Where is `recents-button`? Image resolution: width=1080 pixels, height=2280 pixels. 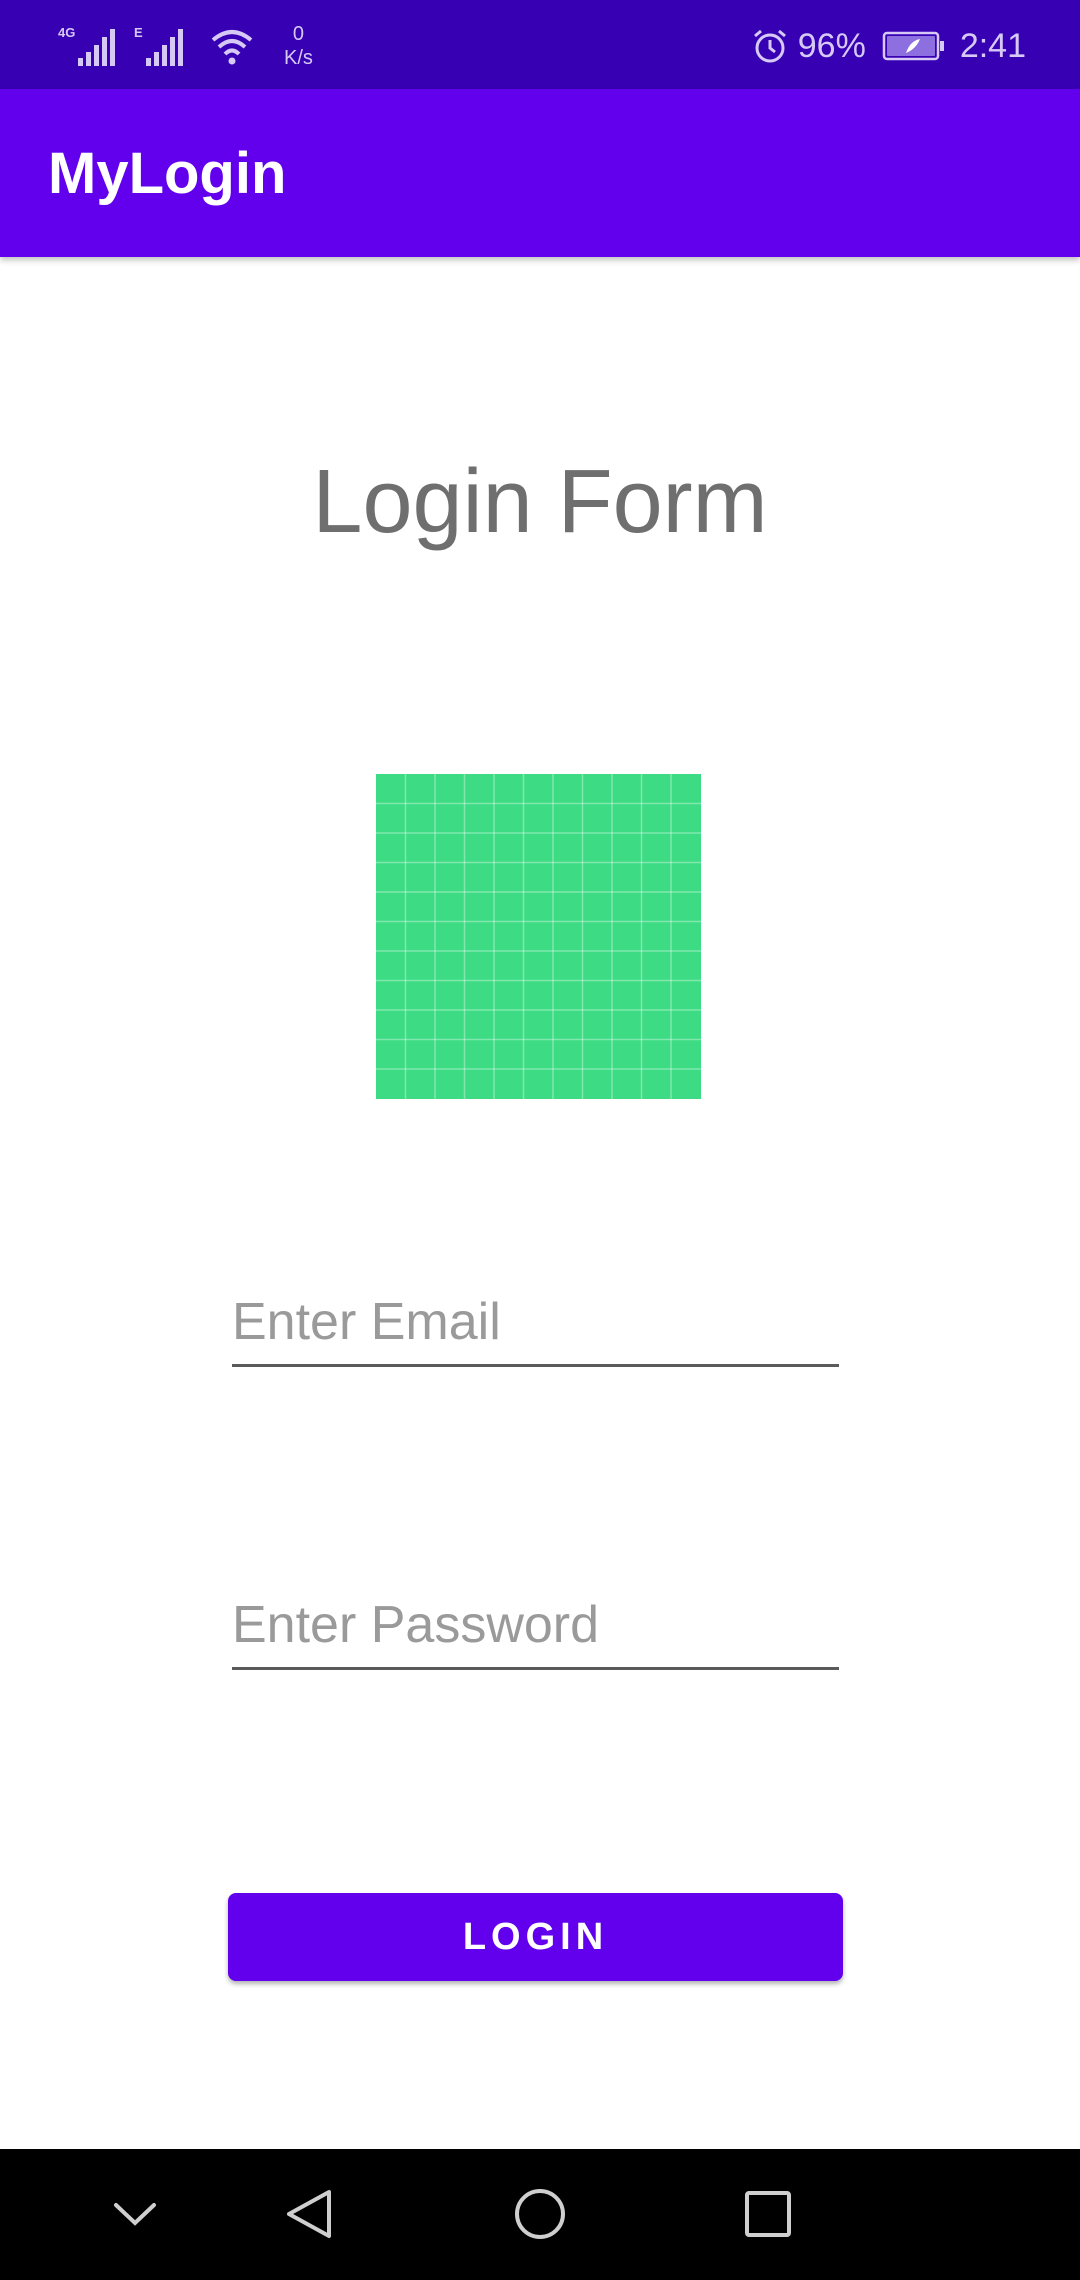
recents-button is located at coordinates (768, 2214).